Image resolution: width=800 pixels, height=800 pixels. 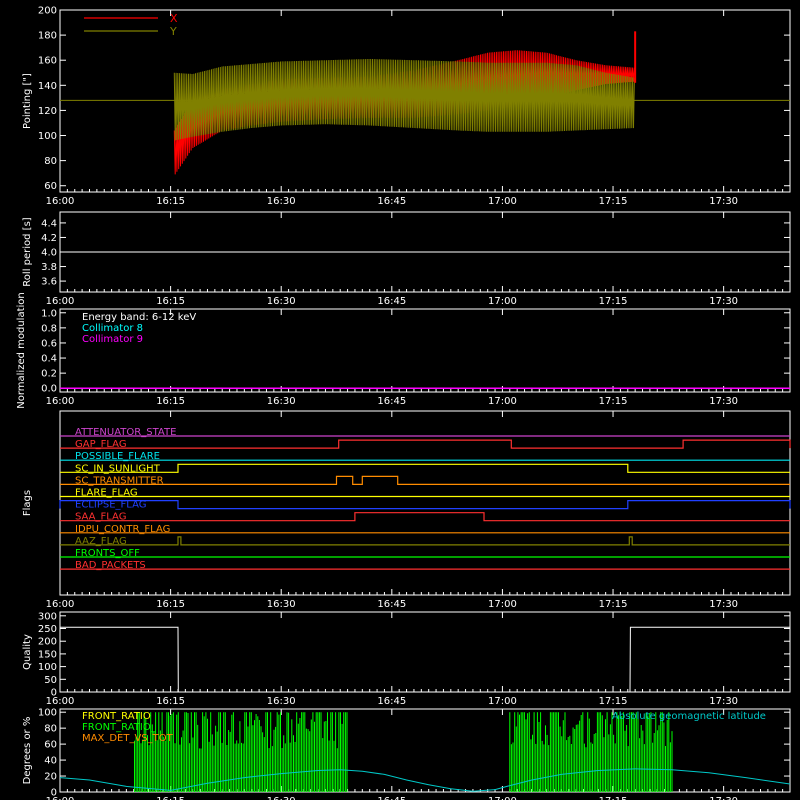 What do you see at coordinates (49, 223) in the screenshot?
I see `y-tick-label: 4.4` at bounding box center [49, 223].